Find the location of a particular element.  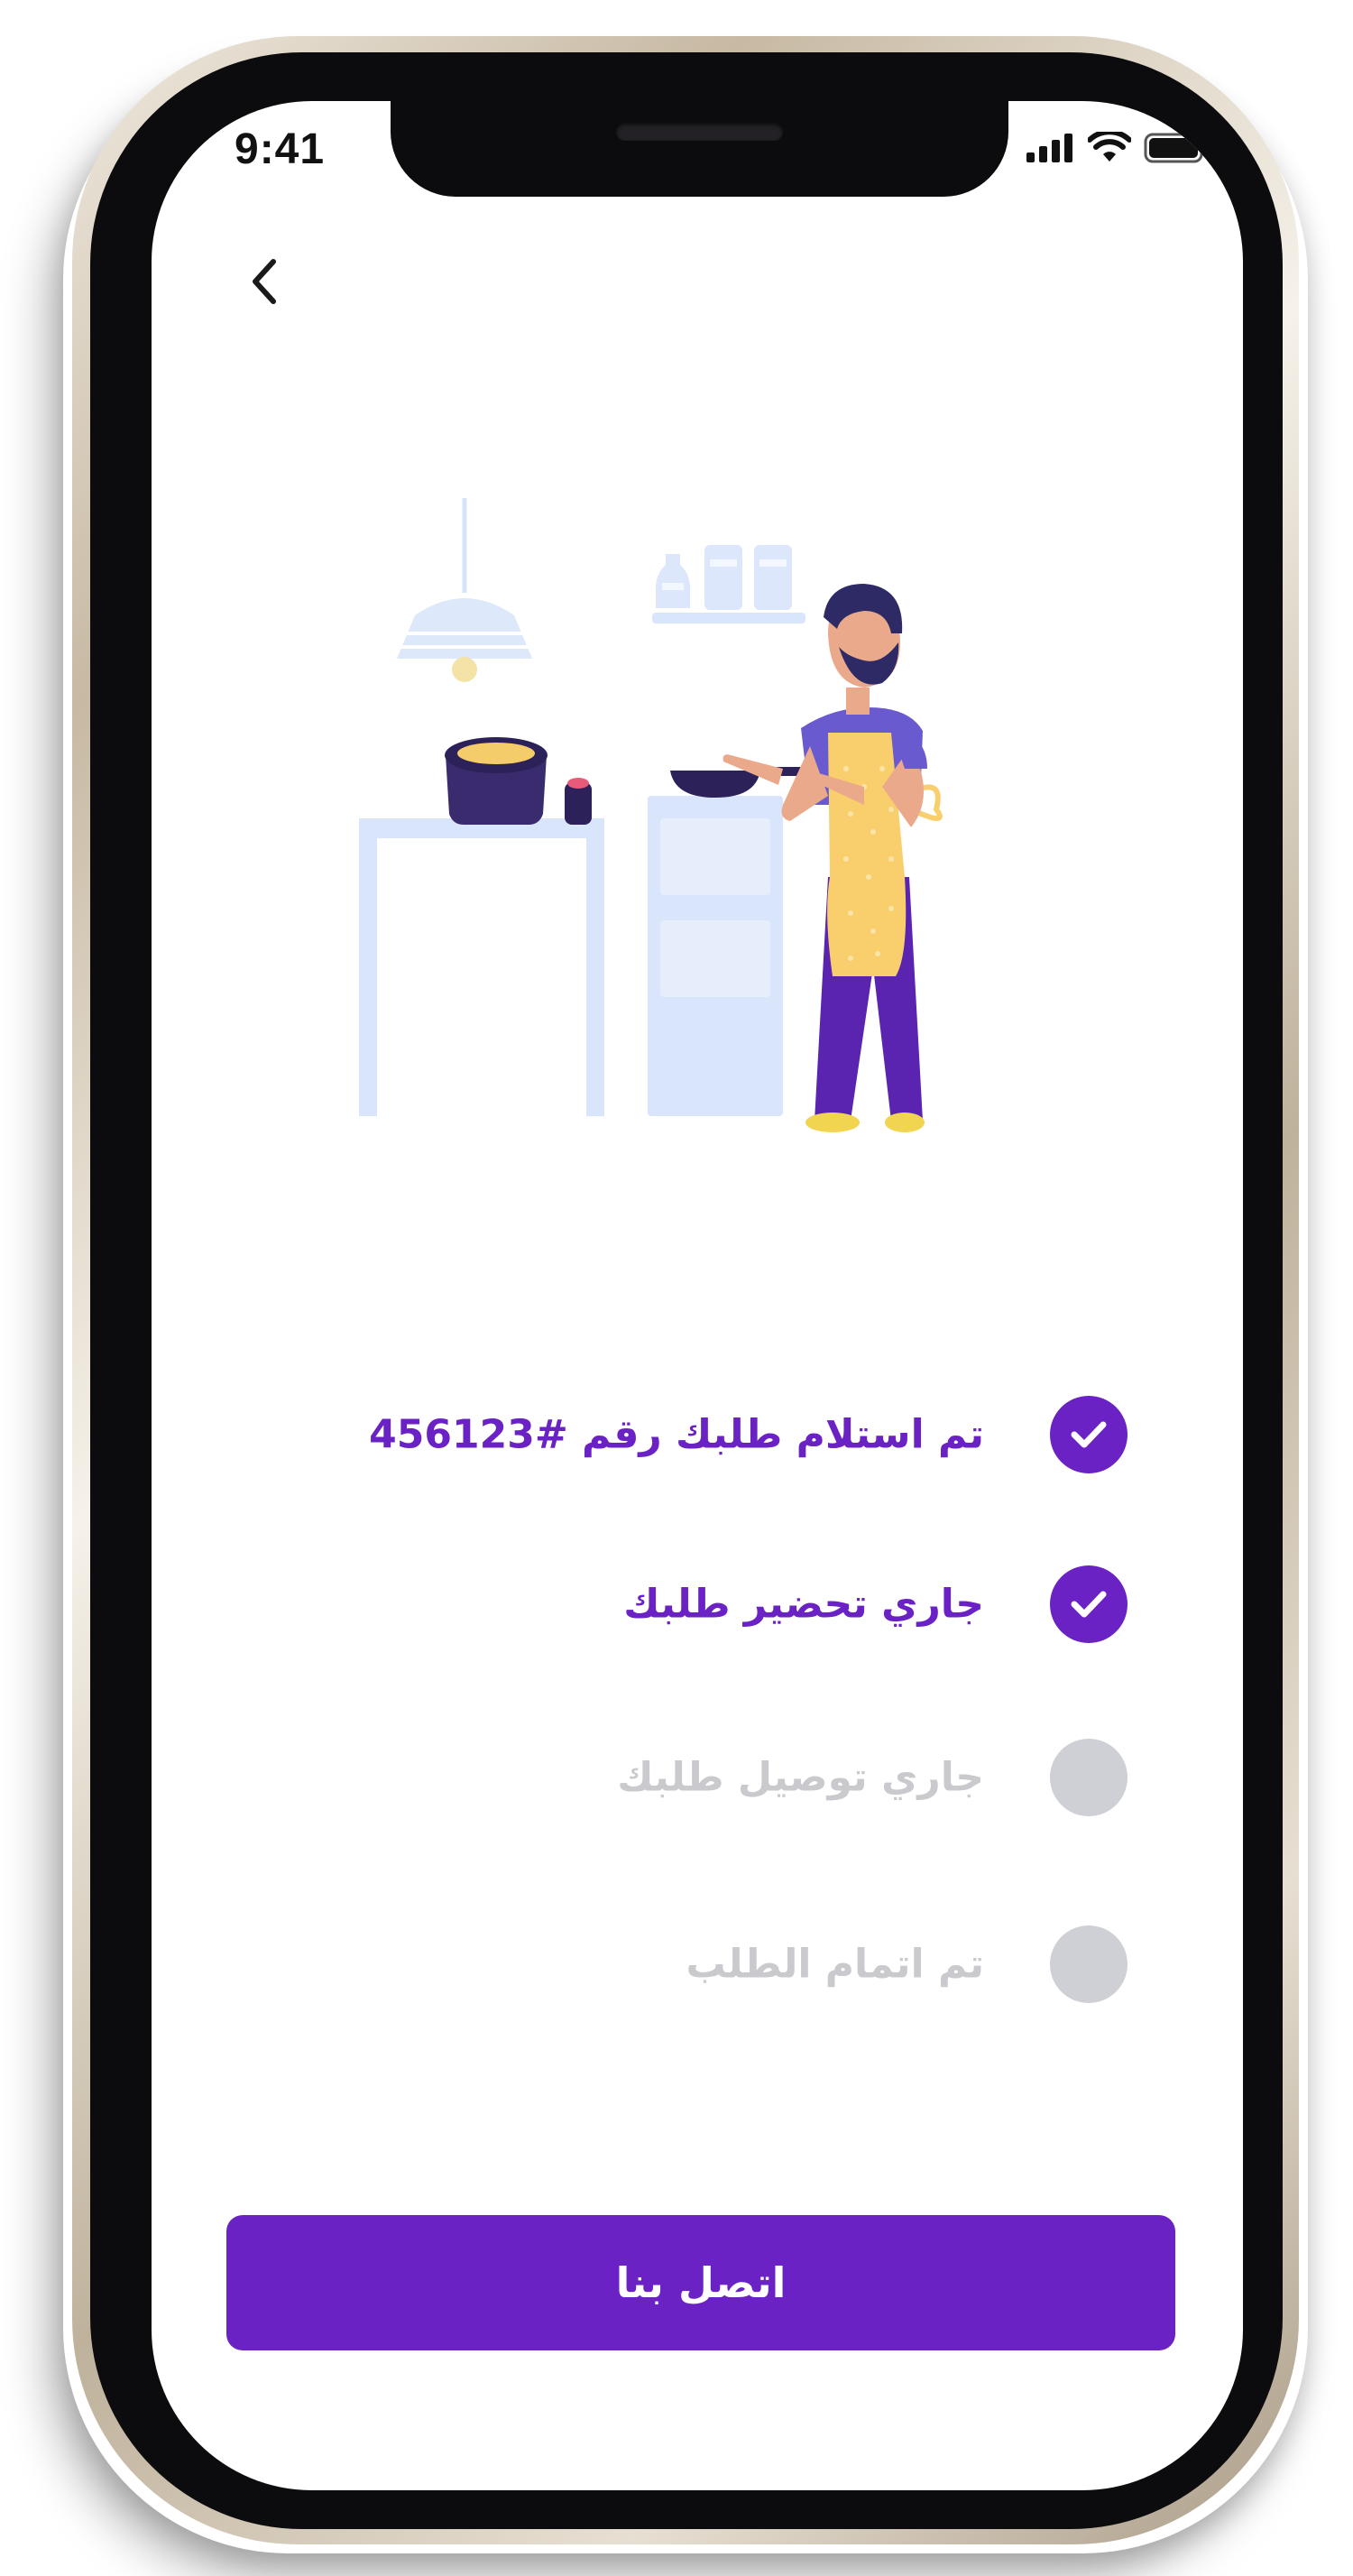

step-preparing: جاري تحضير طلبك is located at coordinates (697, 1604).